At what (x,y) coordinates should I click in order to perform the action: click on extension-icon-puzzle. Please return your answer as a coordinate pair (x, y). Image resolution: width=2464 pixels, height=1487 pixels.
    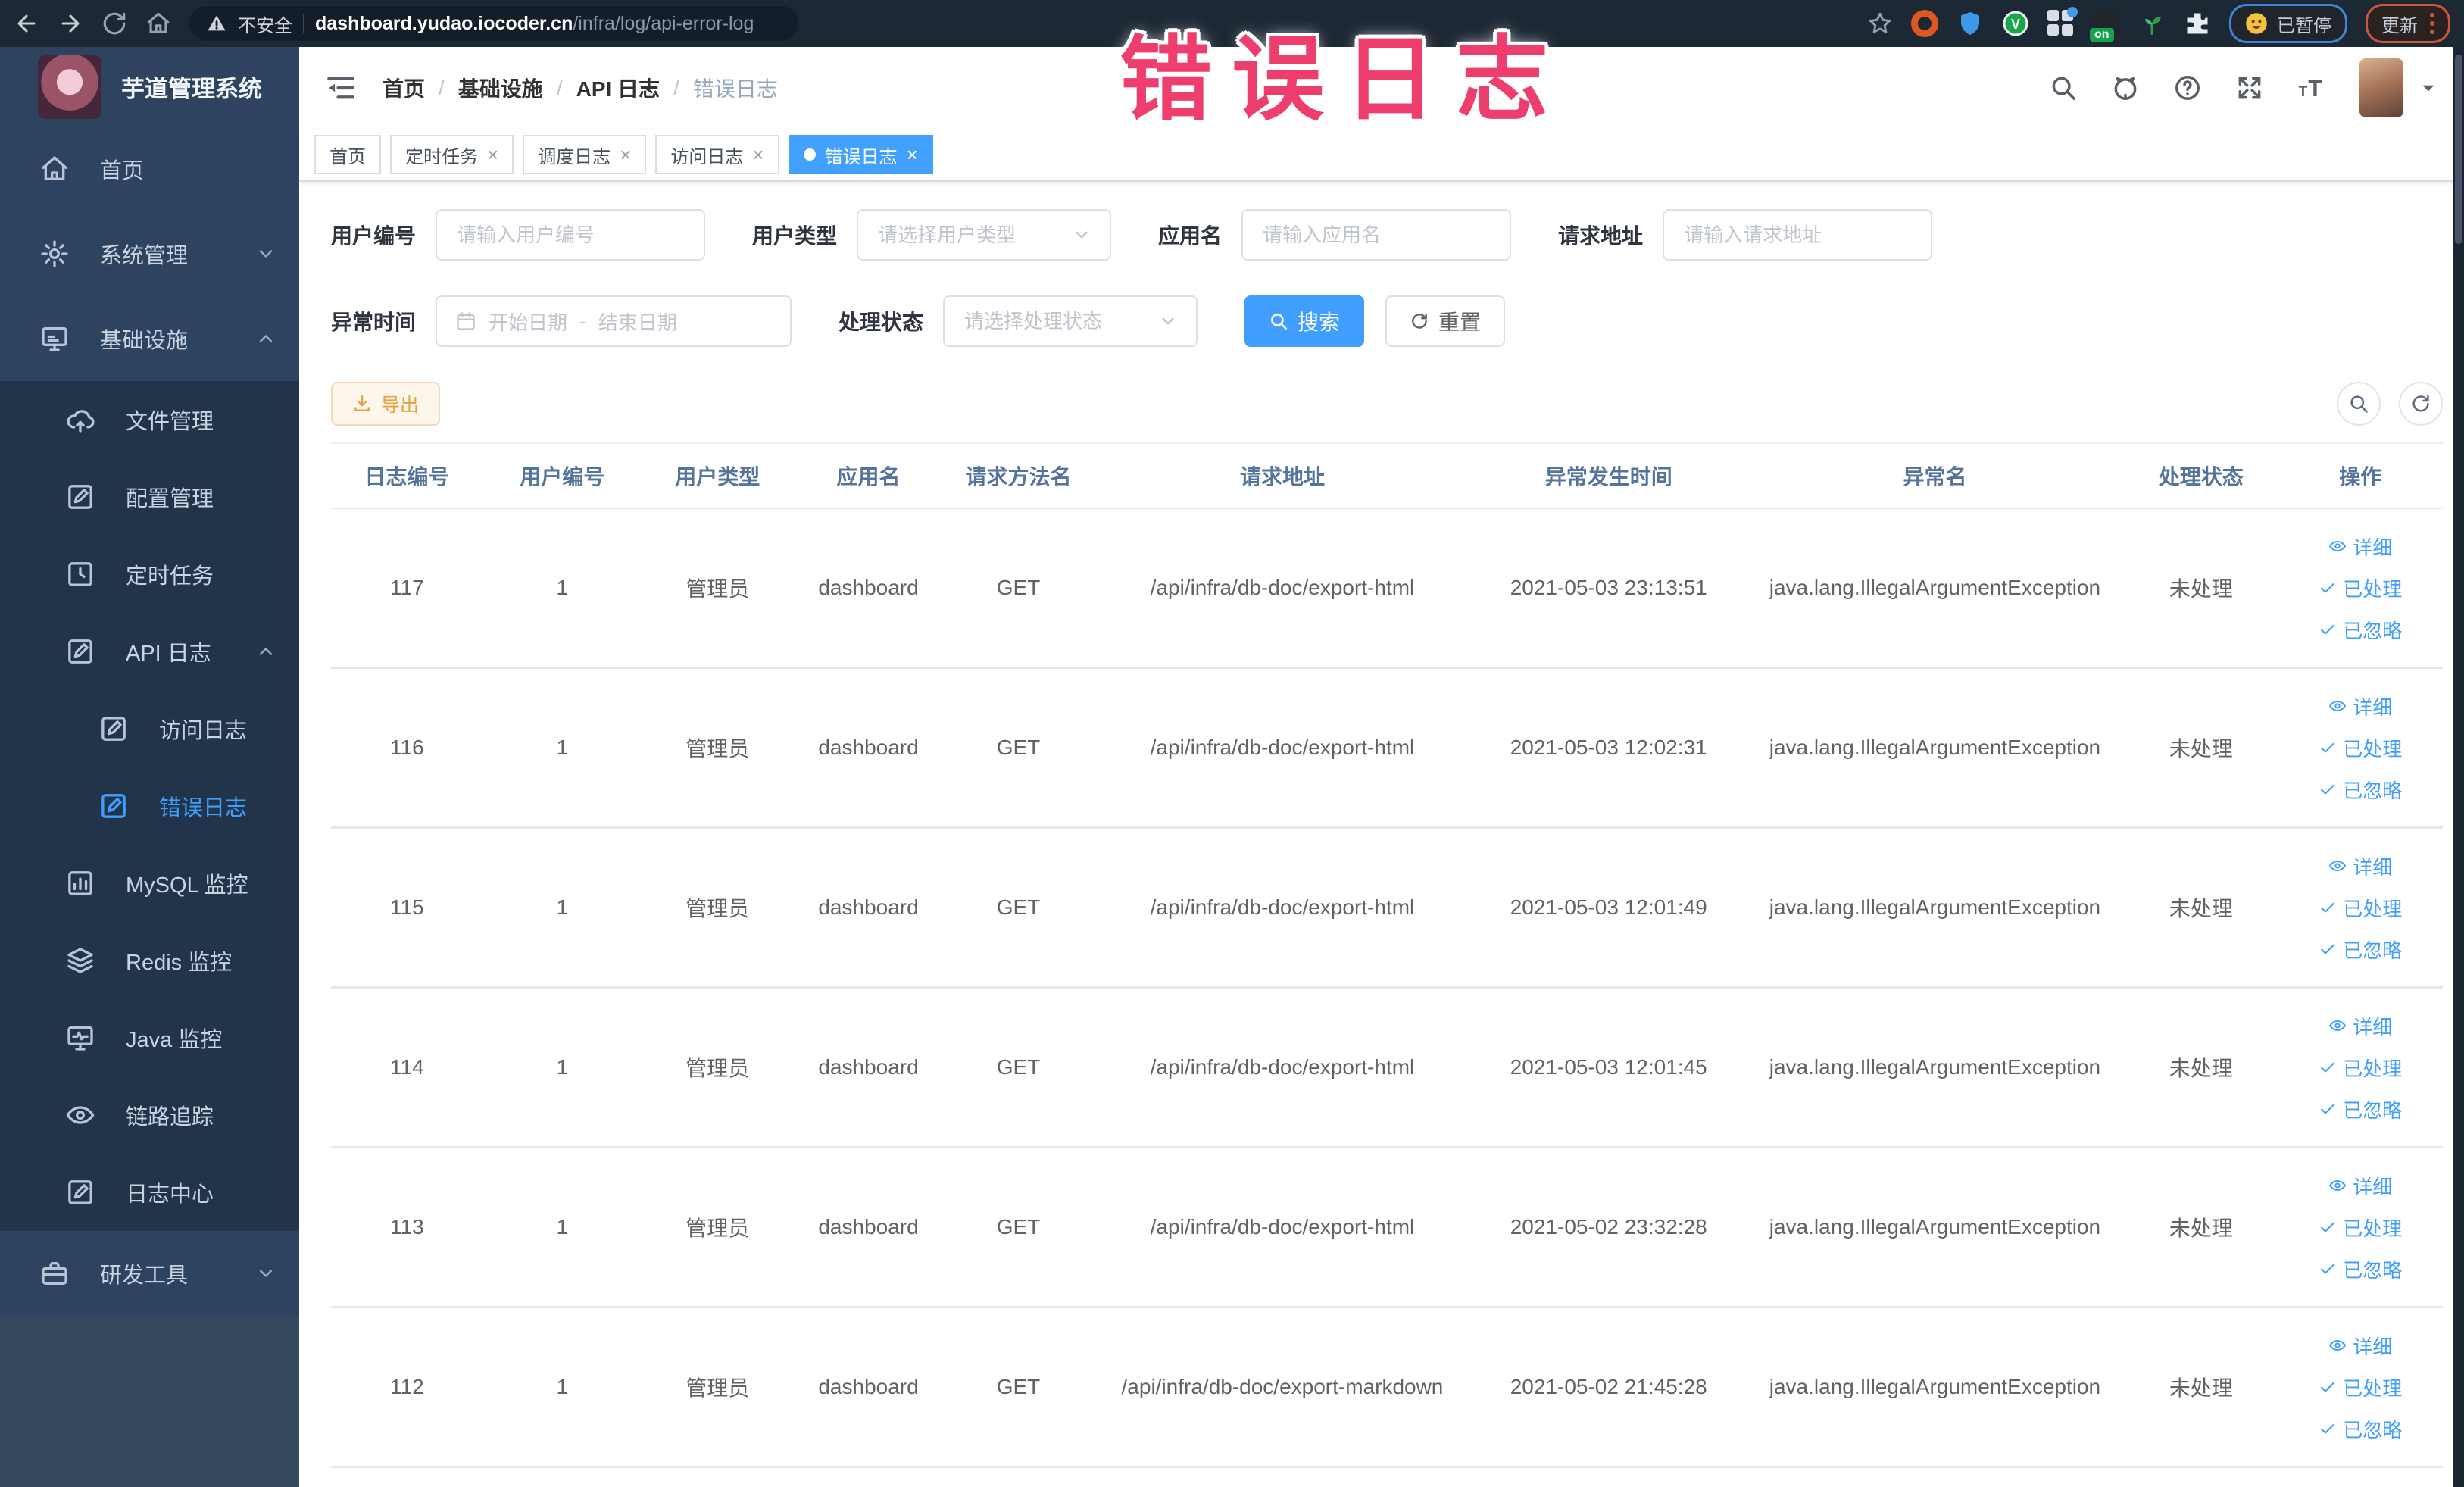
    Looking at the image, I should click on (2197, 23).